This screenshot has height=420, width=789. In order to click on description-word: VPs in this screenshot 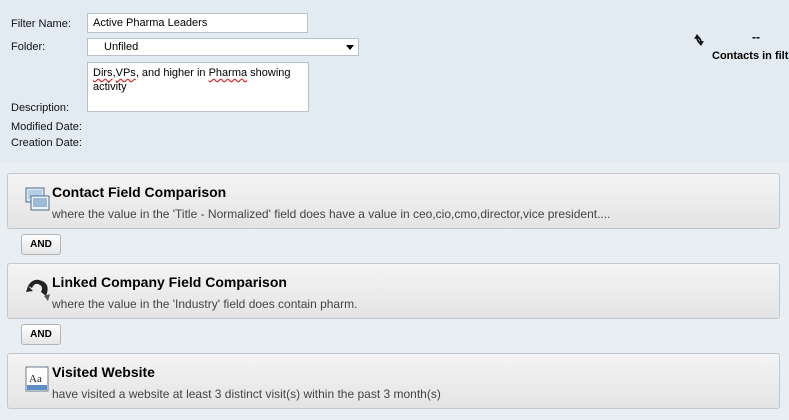, I will do `click(125, 73)`.